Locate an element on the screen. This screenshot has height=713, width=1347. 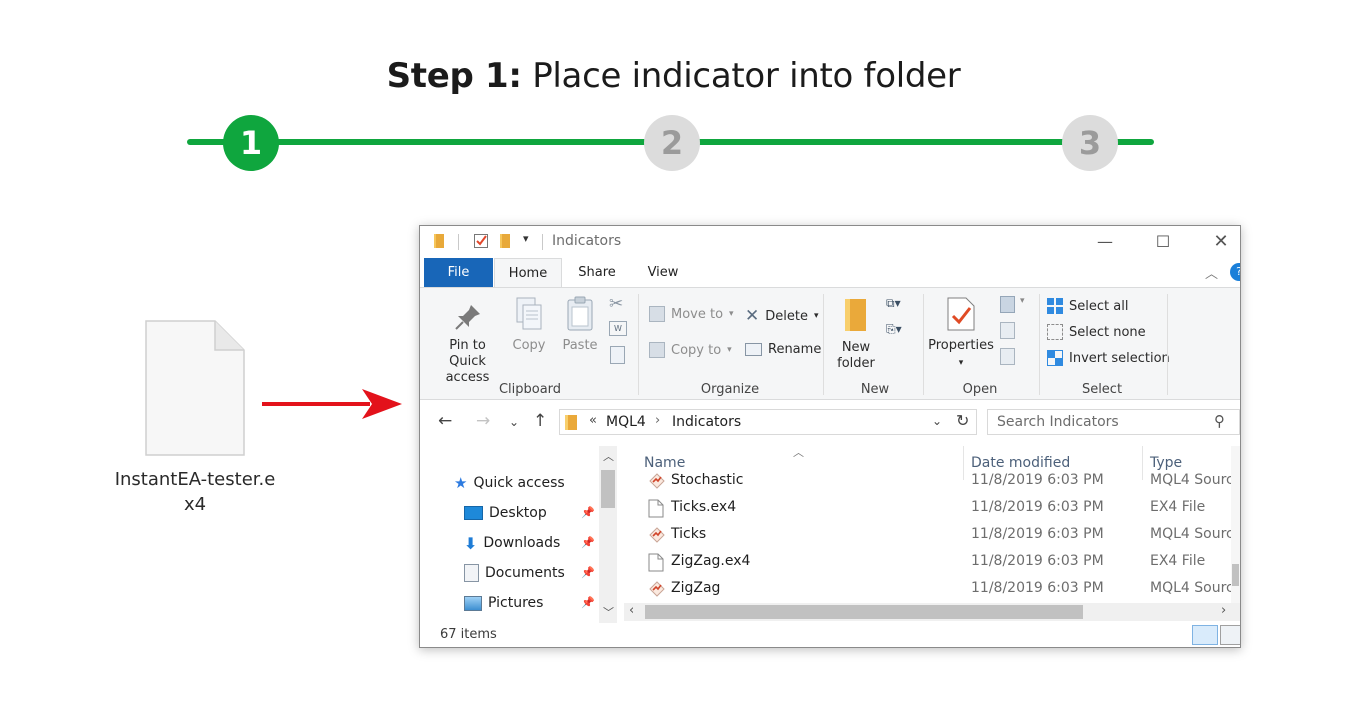
recent-locations-chevron-icon: ⌄ is located at coordinates (514, 422).